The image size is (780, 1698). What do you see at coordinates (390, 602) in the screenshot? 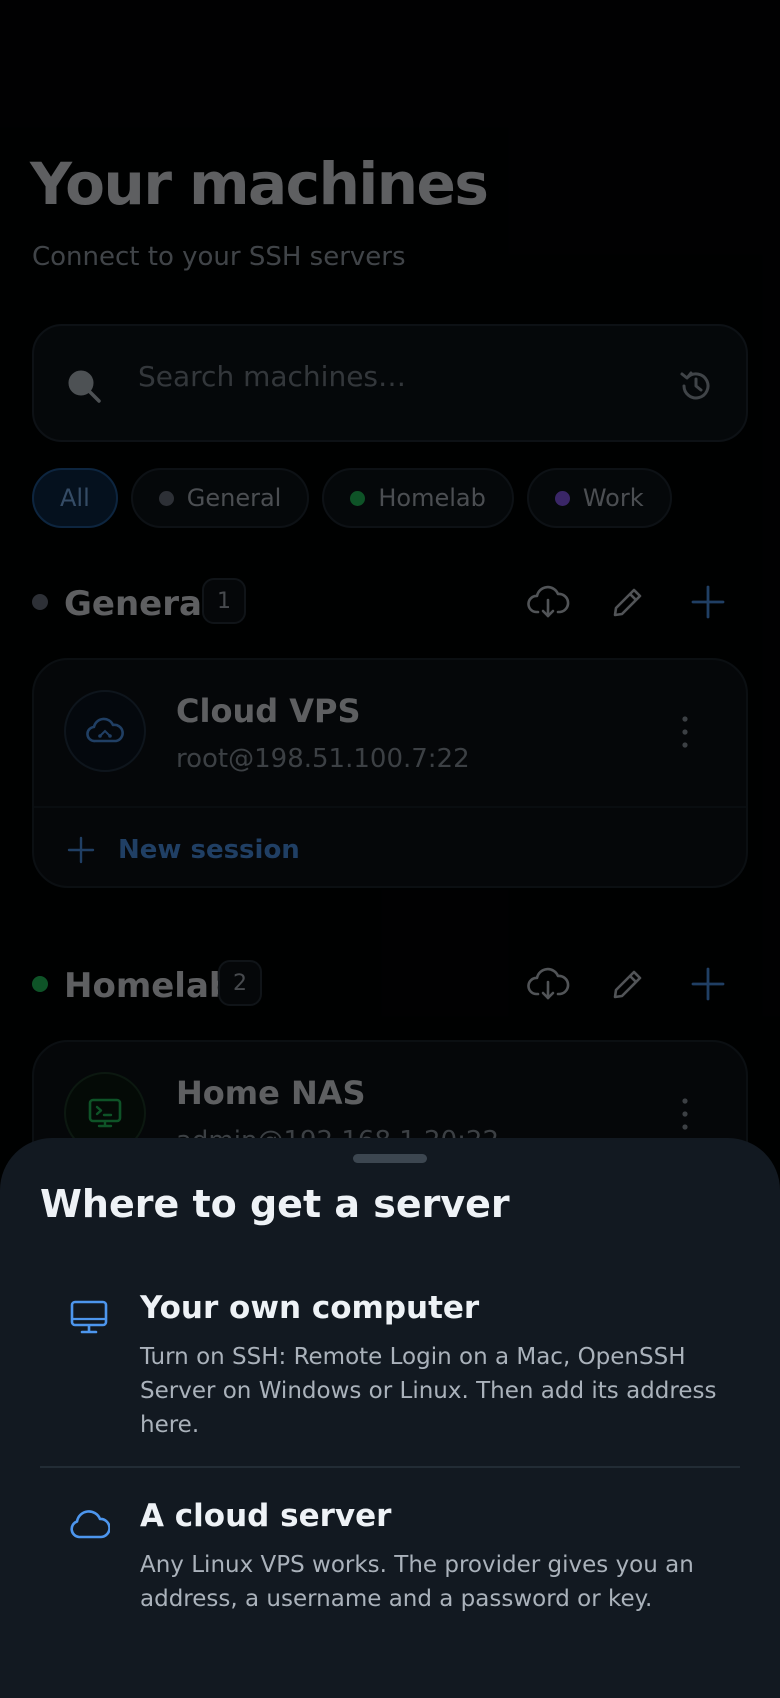
I see `group-header-general: General 1` at bounding box center [390, 602].